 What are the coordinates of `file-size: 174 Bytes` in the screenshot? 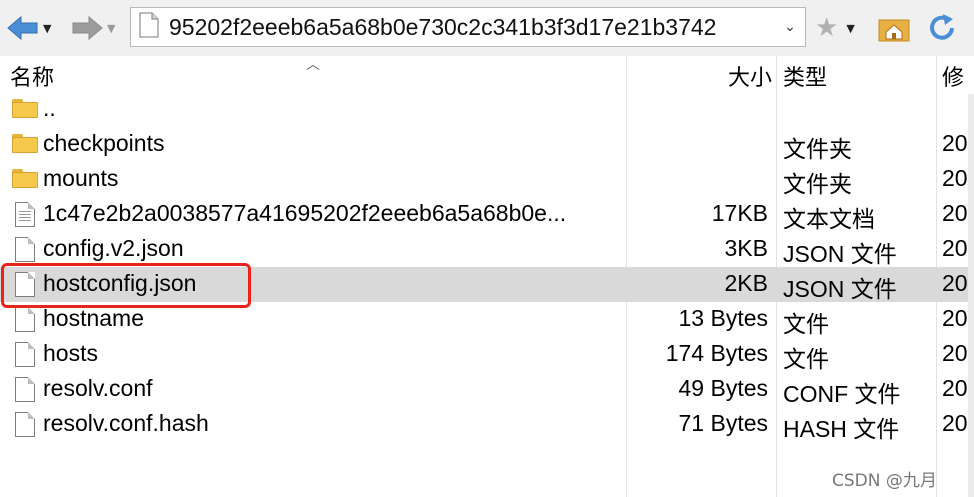 It's located at (716, 353).